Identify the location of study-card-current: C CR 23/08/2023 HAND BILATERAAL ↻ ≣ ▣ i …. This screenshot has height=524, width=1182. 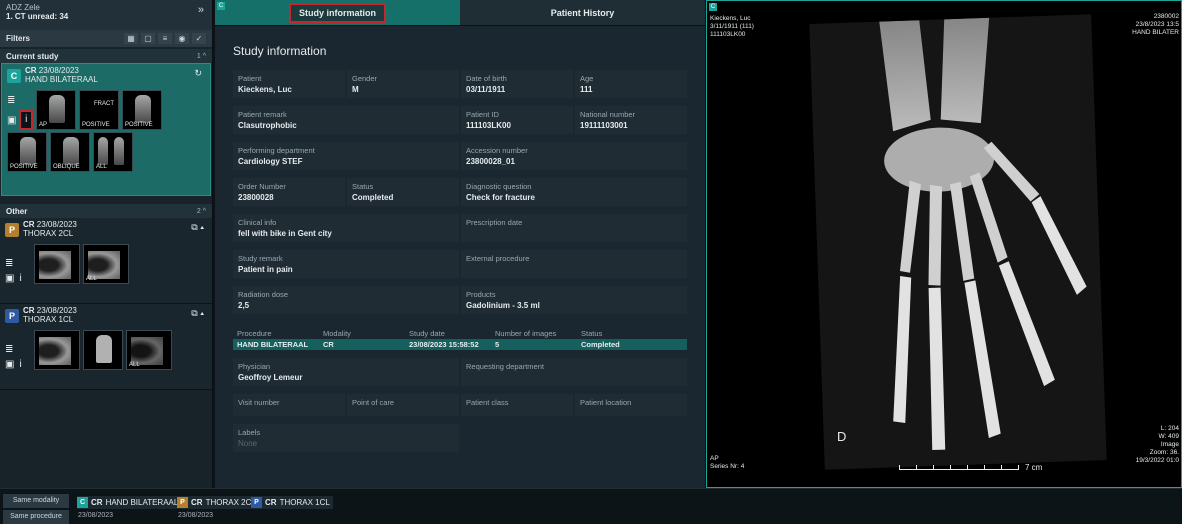
(106, 129).